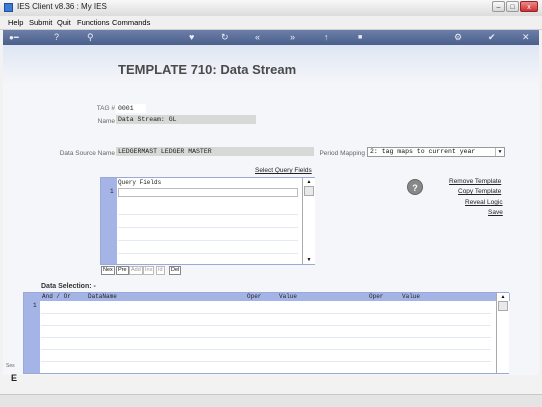  I want to click on previous-button: Pre, so click(122, 270).